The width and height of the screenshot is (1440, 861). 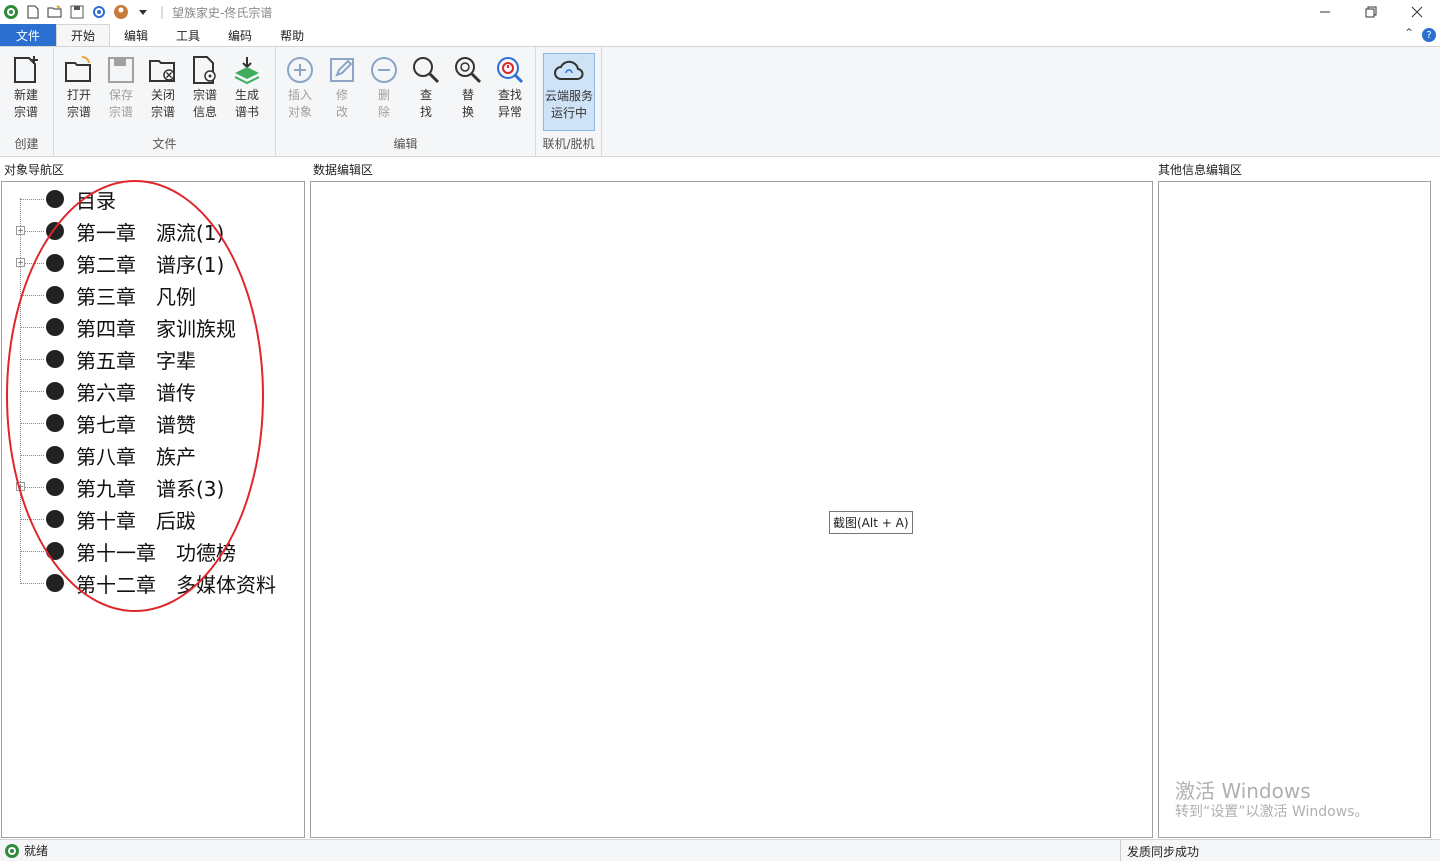 I want to click on tree-item: 目录, so click(x=58, y=199).